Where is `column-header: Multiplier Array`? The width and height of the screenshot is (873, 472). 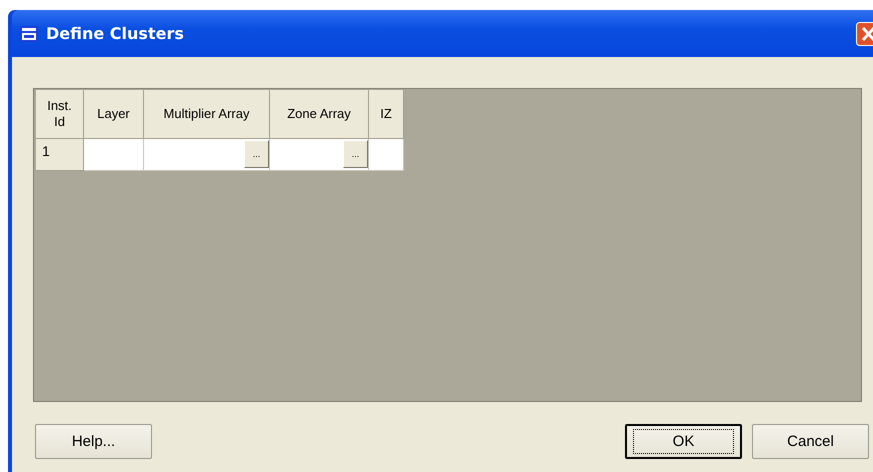 column-header: Multiplier Array is located at coordinates (207, 114).